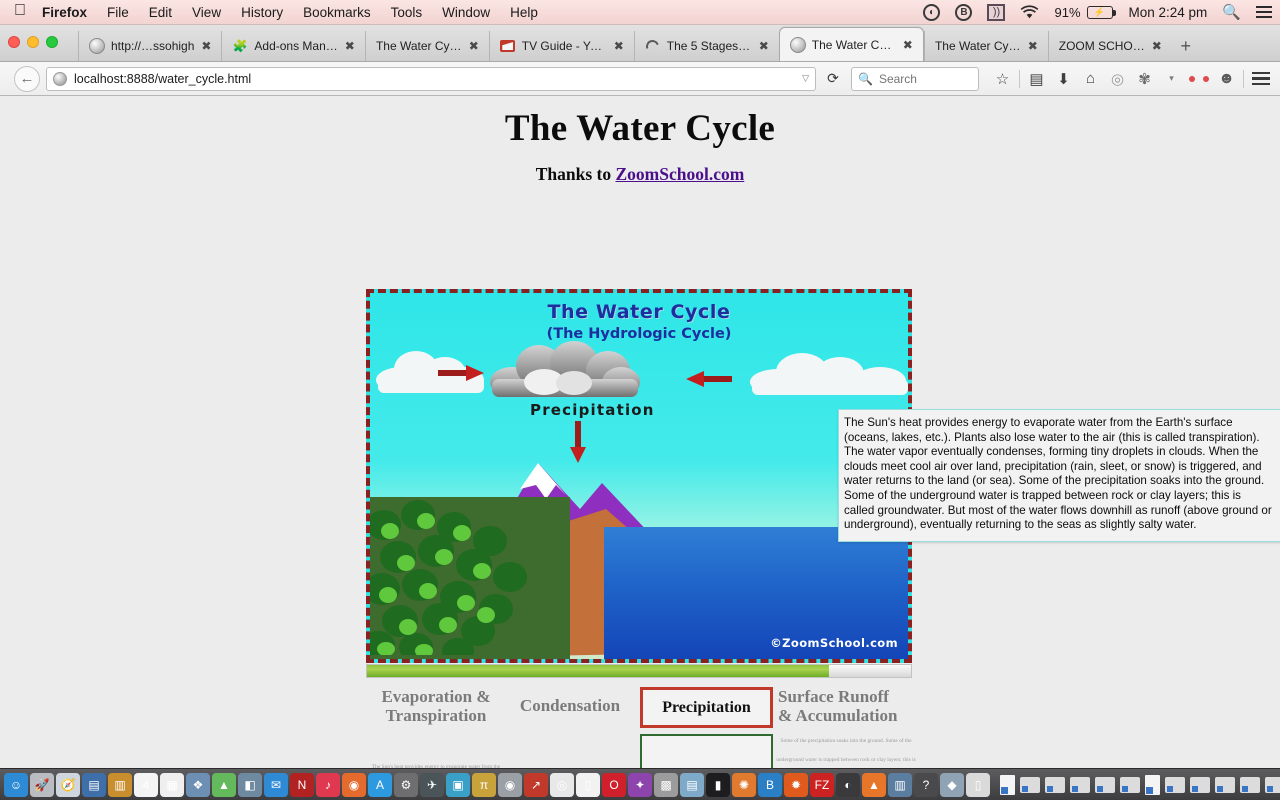 The width and height of the screenshot is (1280, 800). I want to click on dock-icon-rocket-app: ↗, so click(536, 784).